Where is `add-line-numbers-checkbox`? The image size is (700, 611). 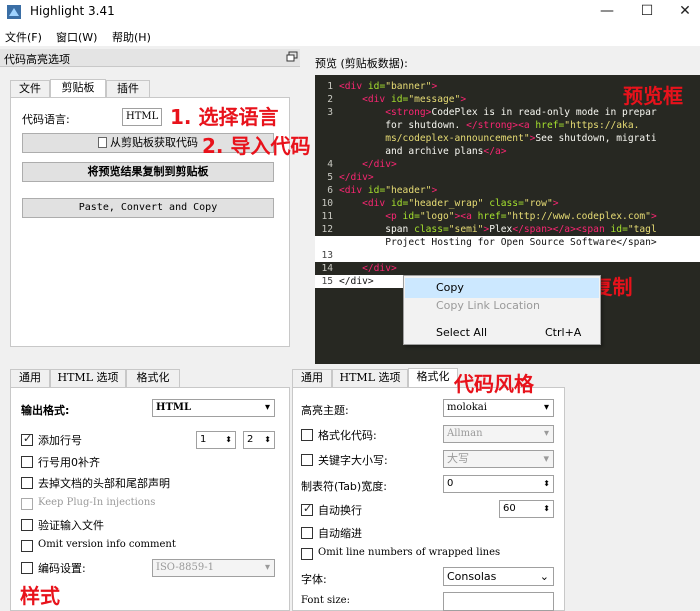
add-line-numbers-checkbox is located at coordinates (27, 439).